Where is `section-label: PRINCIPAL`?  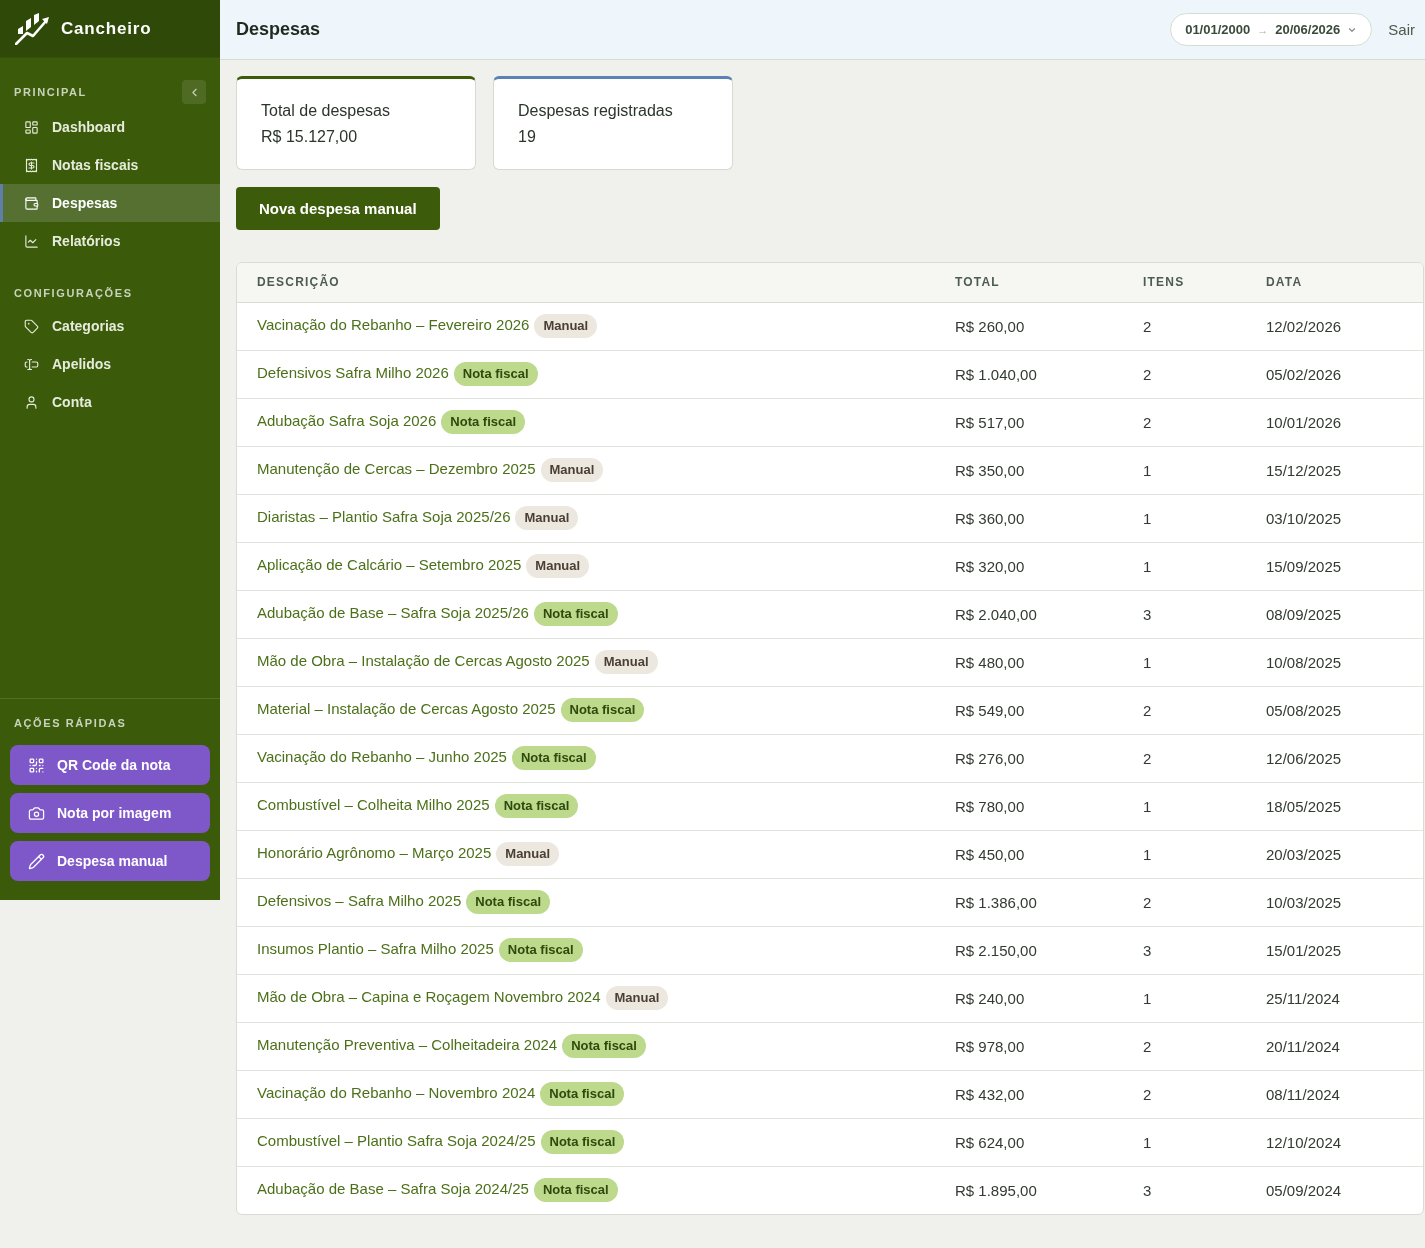 section-label: PRINCIPAL is located at coordinates (50, 92).